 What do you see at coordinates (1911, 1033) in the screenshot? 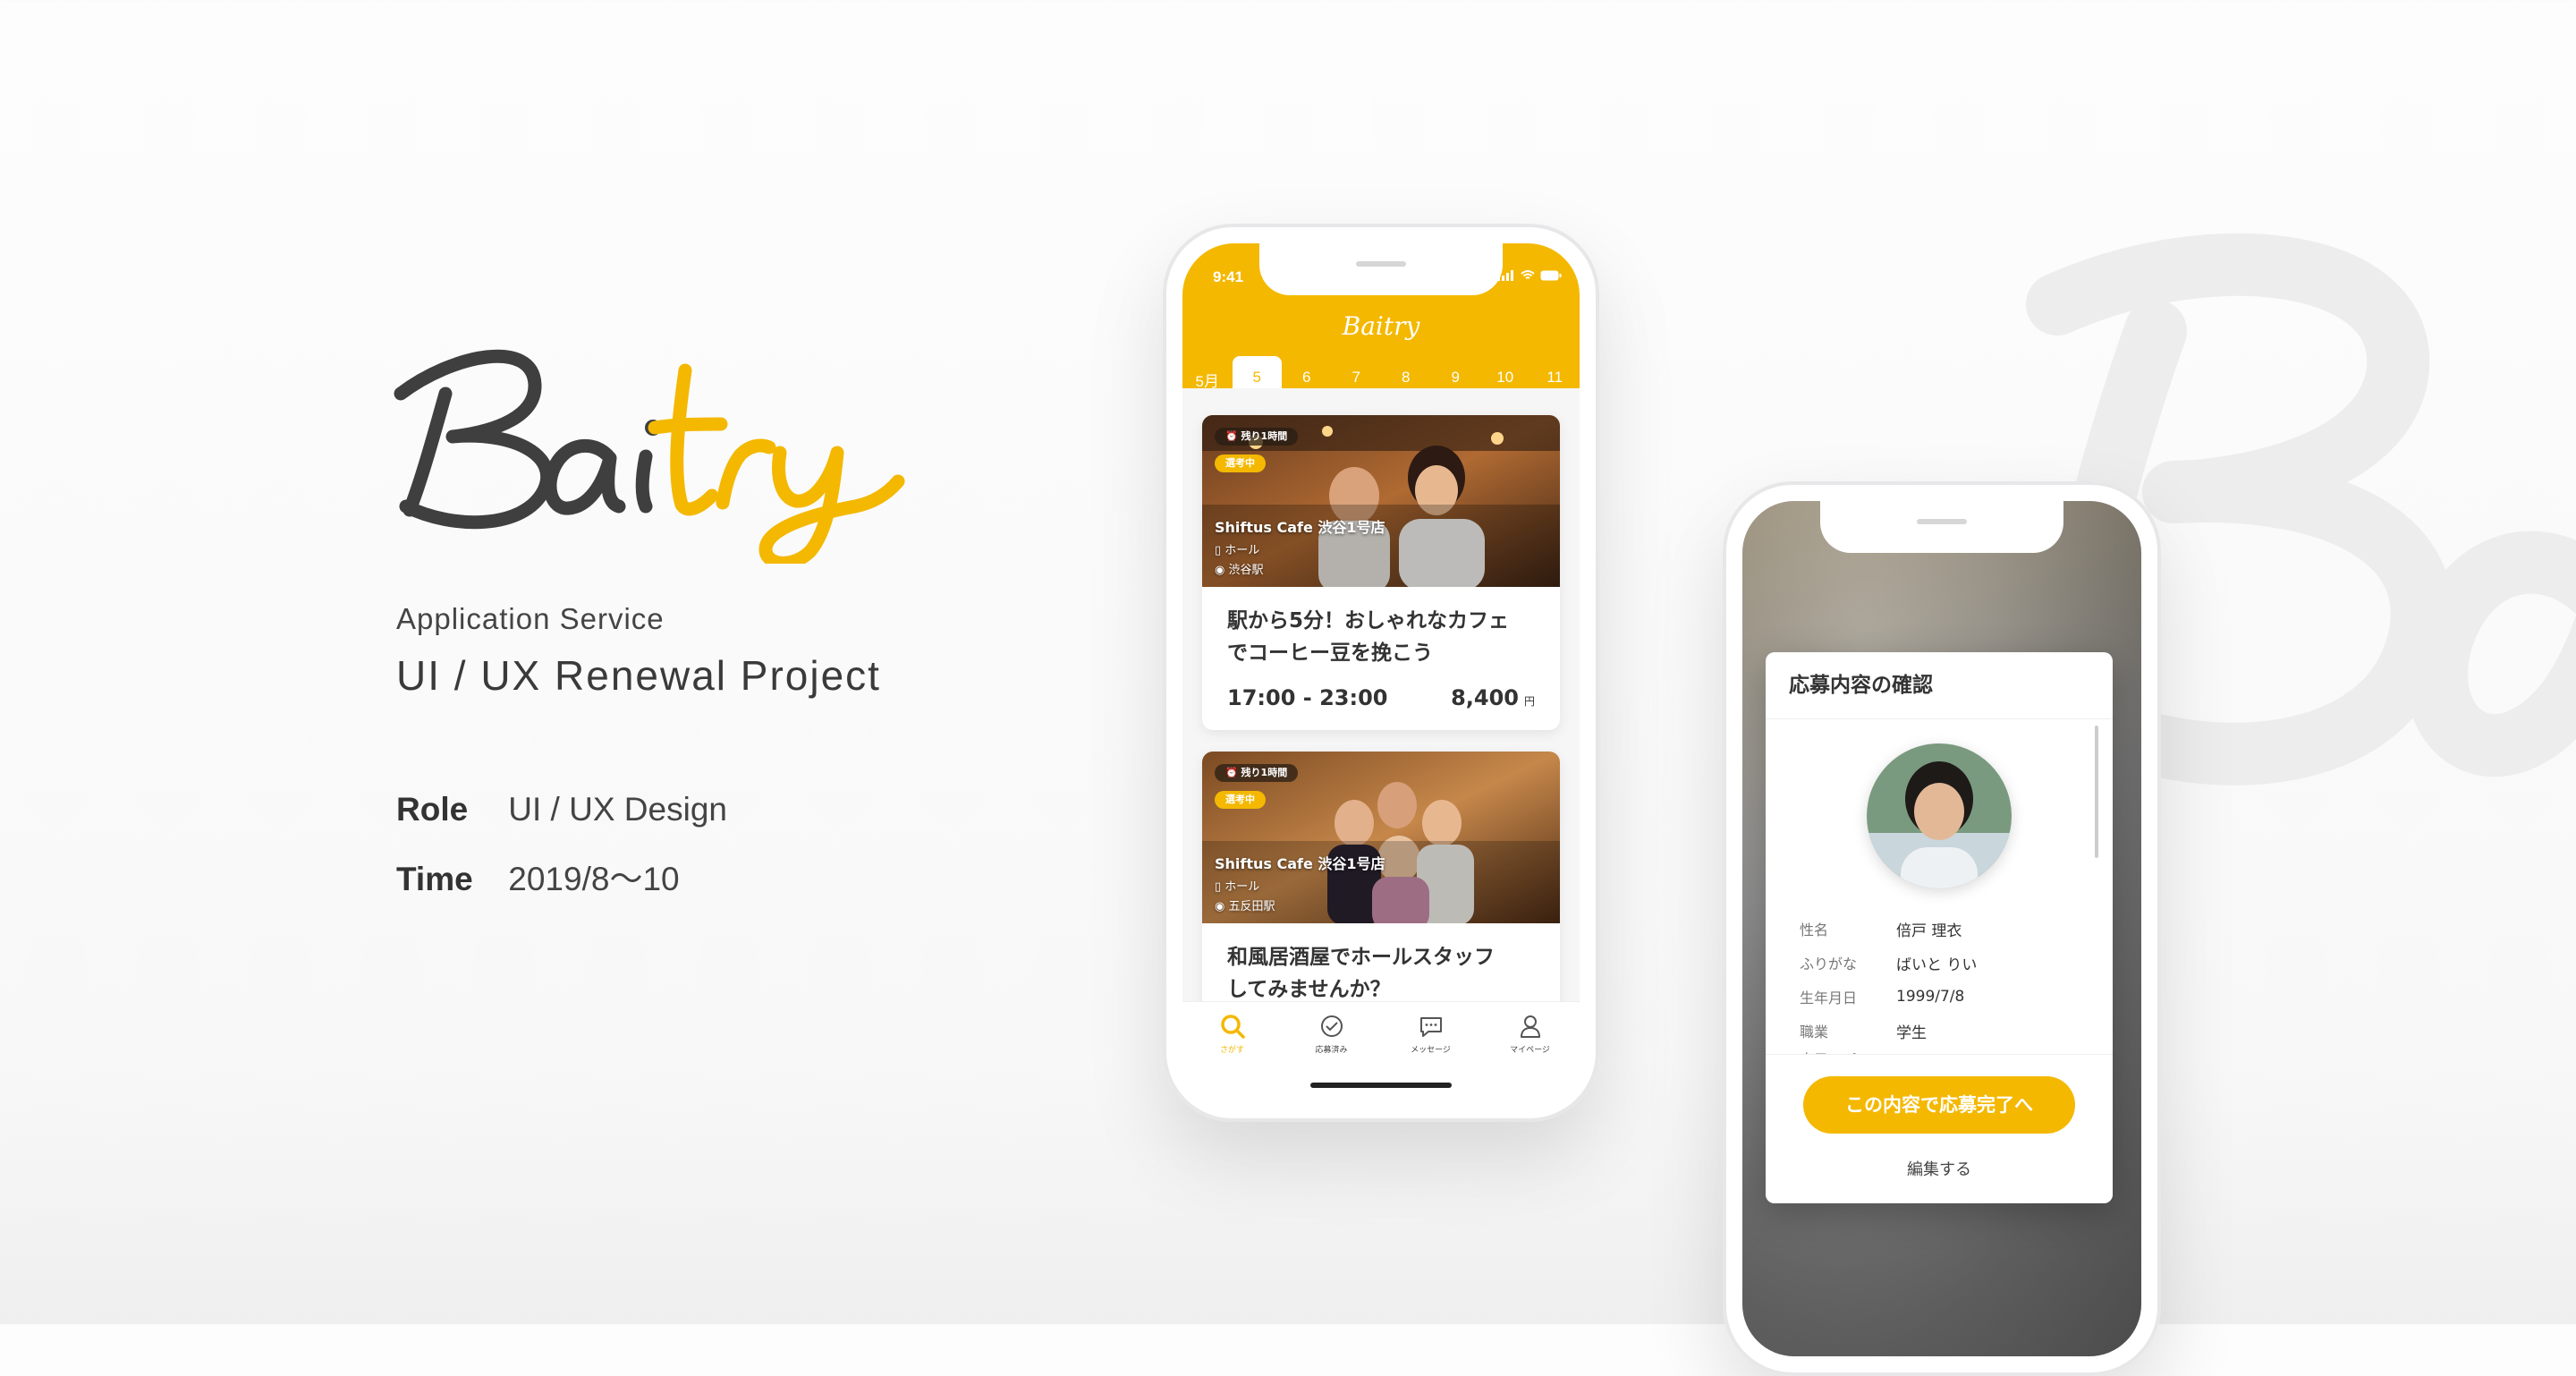
I see `info-value: 学生` at bounding box center [1911, 1033].